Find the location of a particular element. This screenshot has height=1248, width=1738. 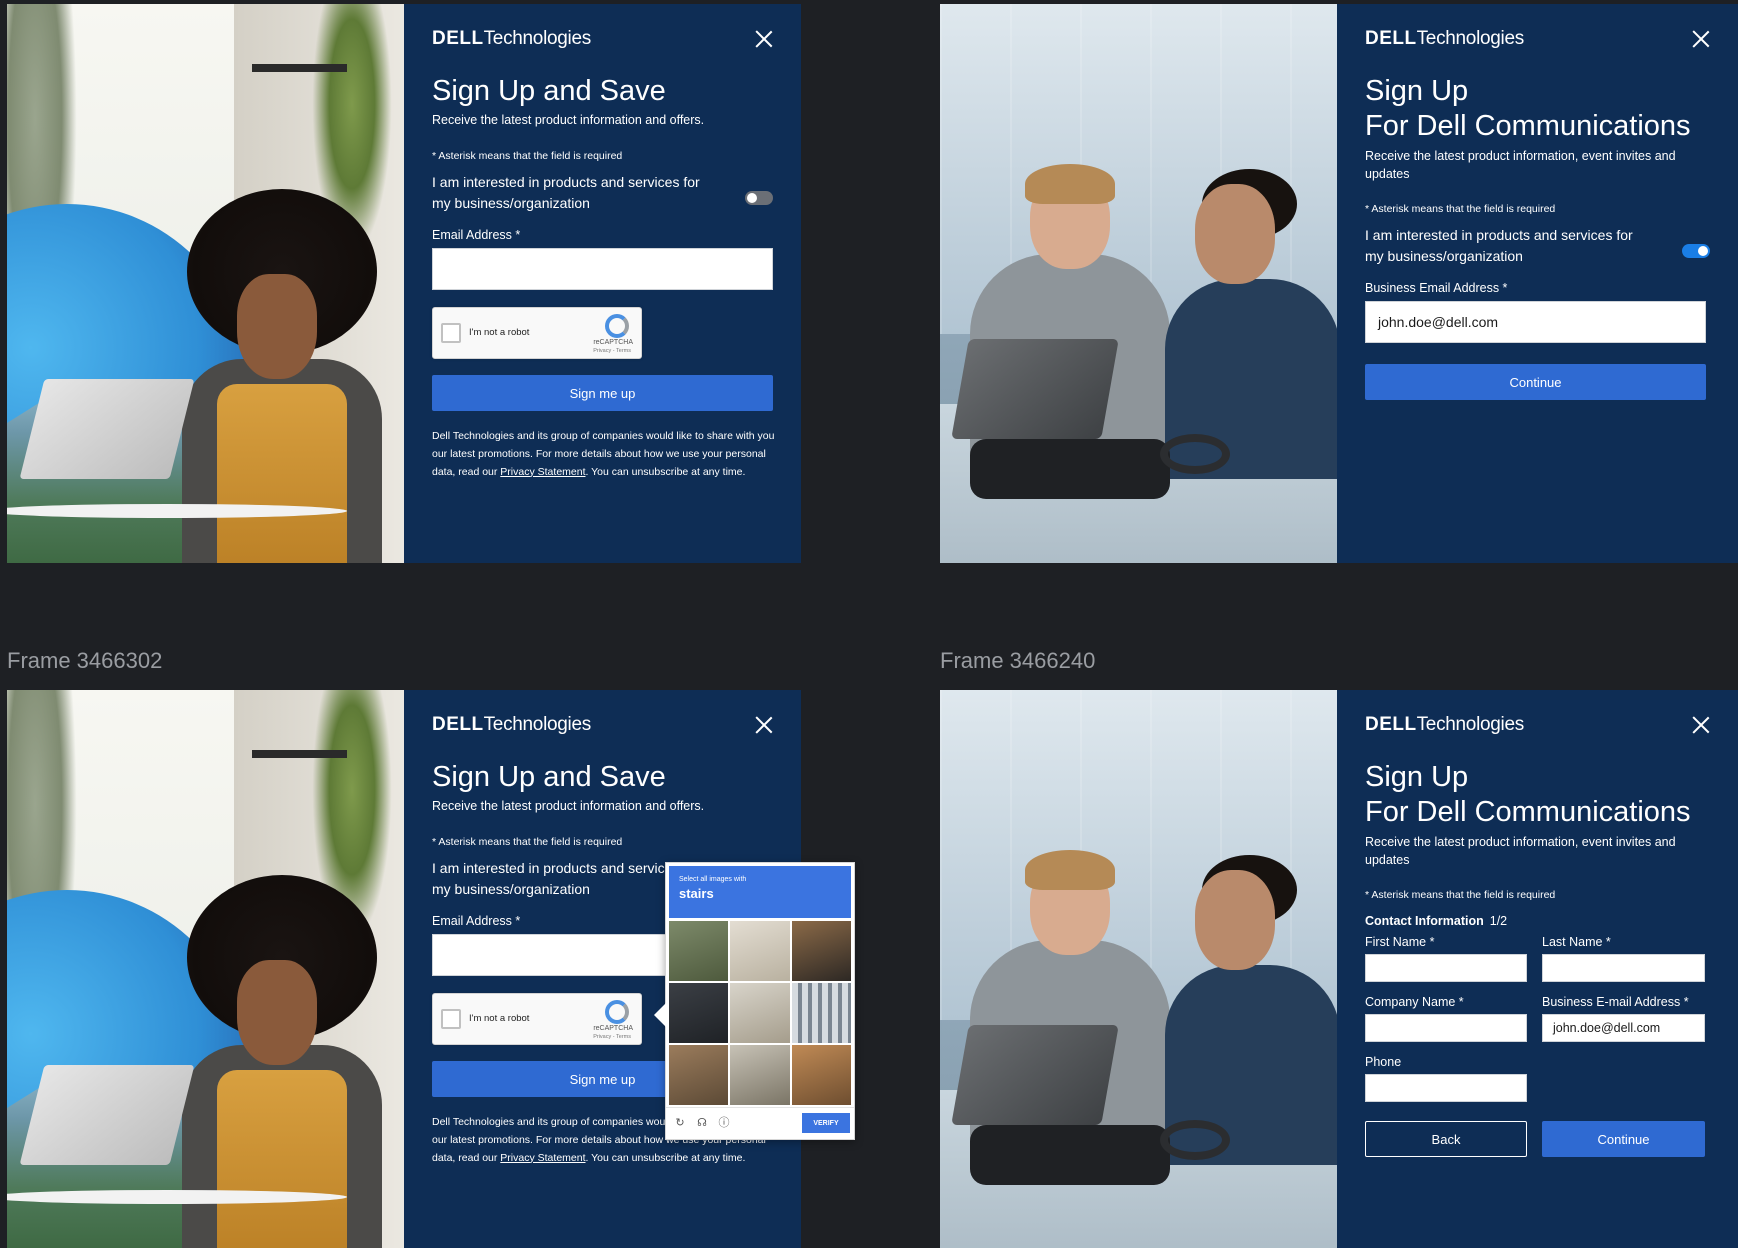

step-indicator: 1/2 is located at coordinates (1498, 921).